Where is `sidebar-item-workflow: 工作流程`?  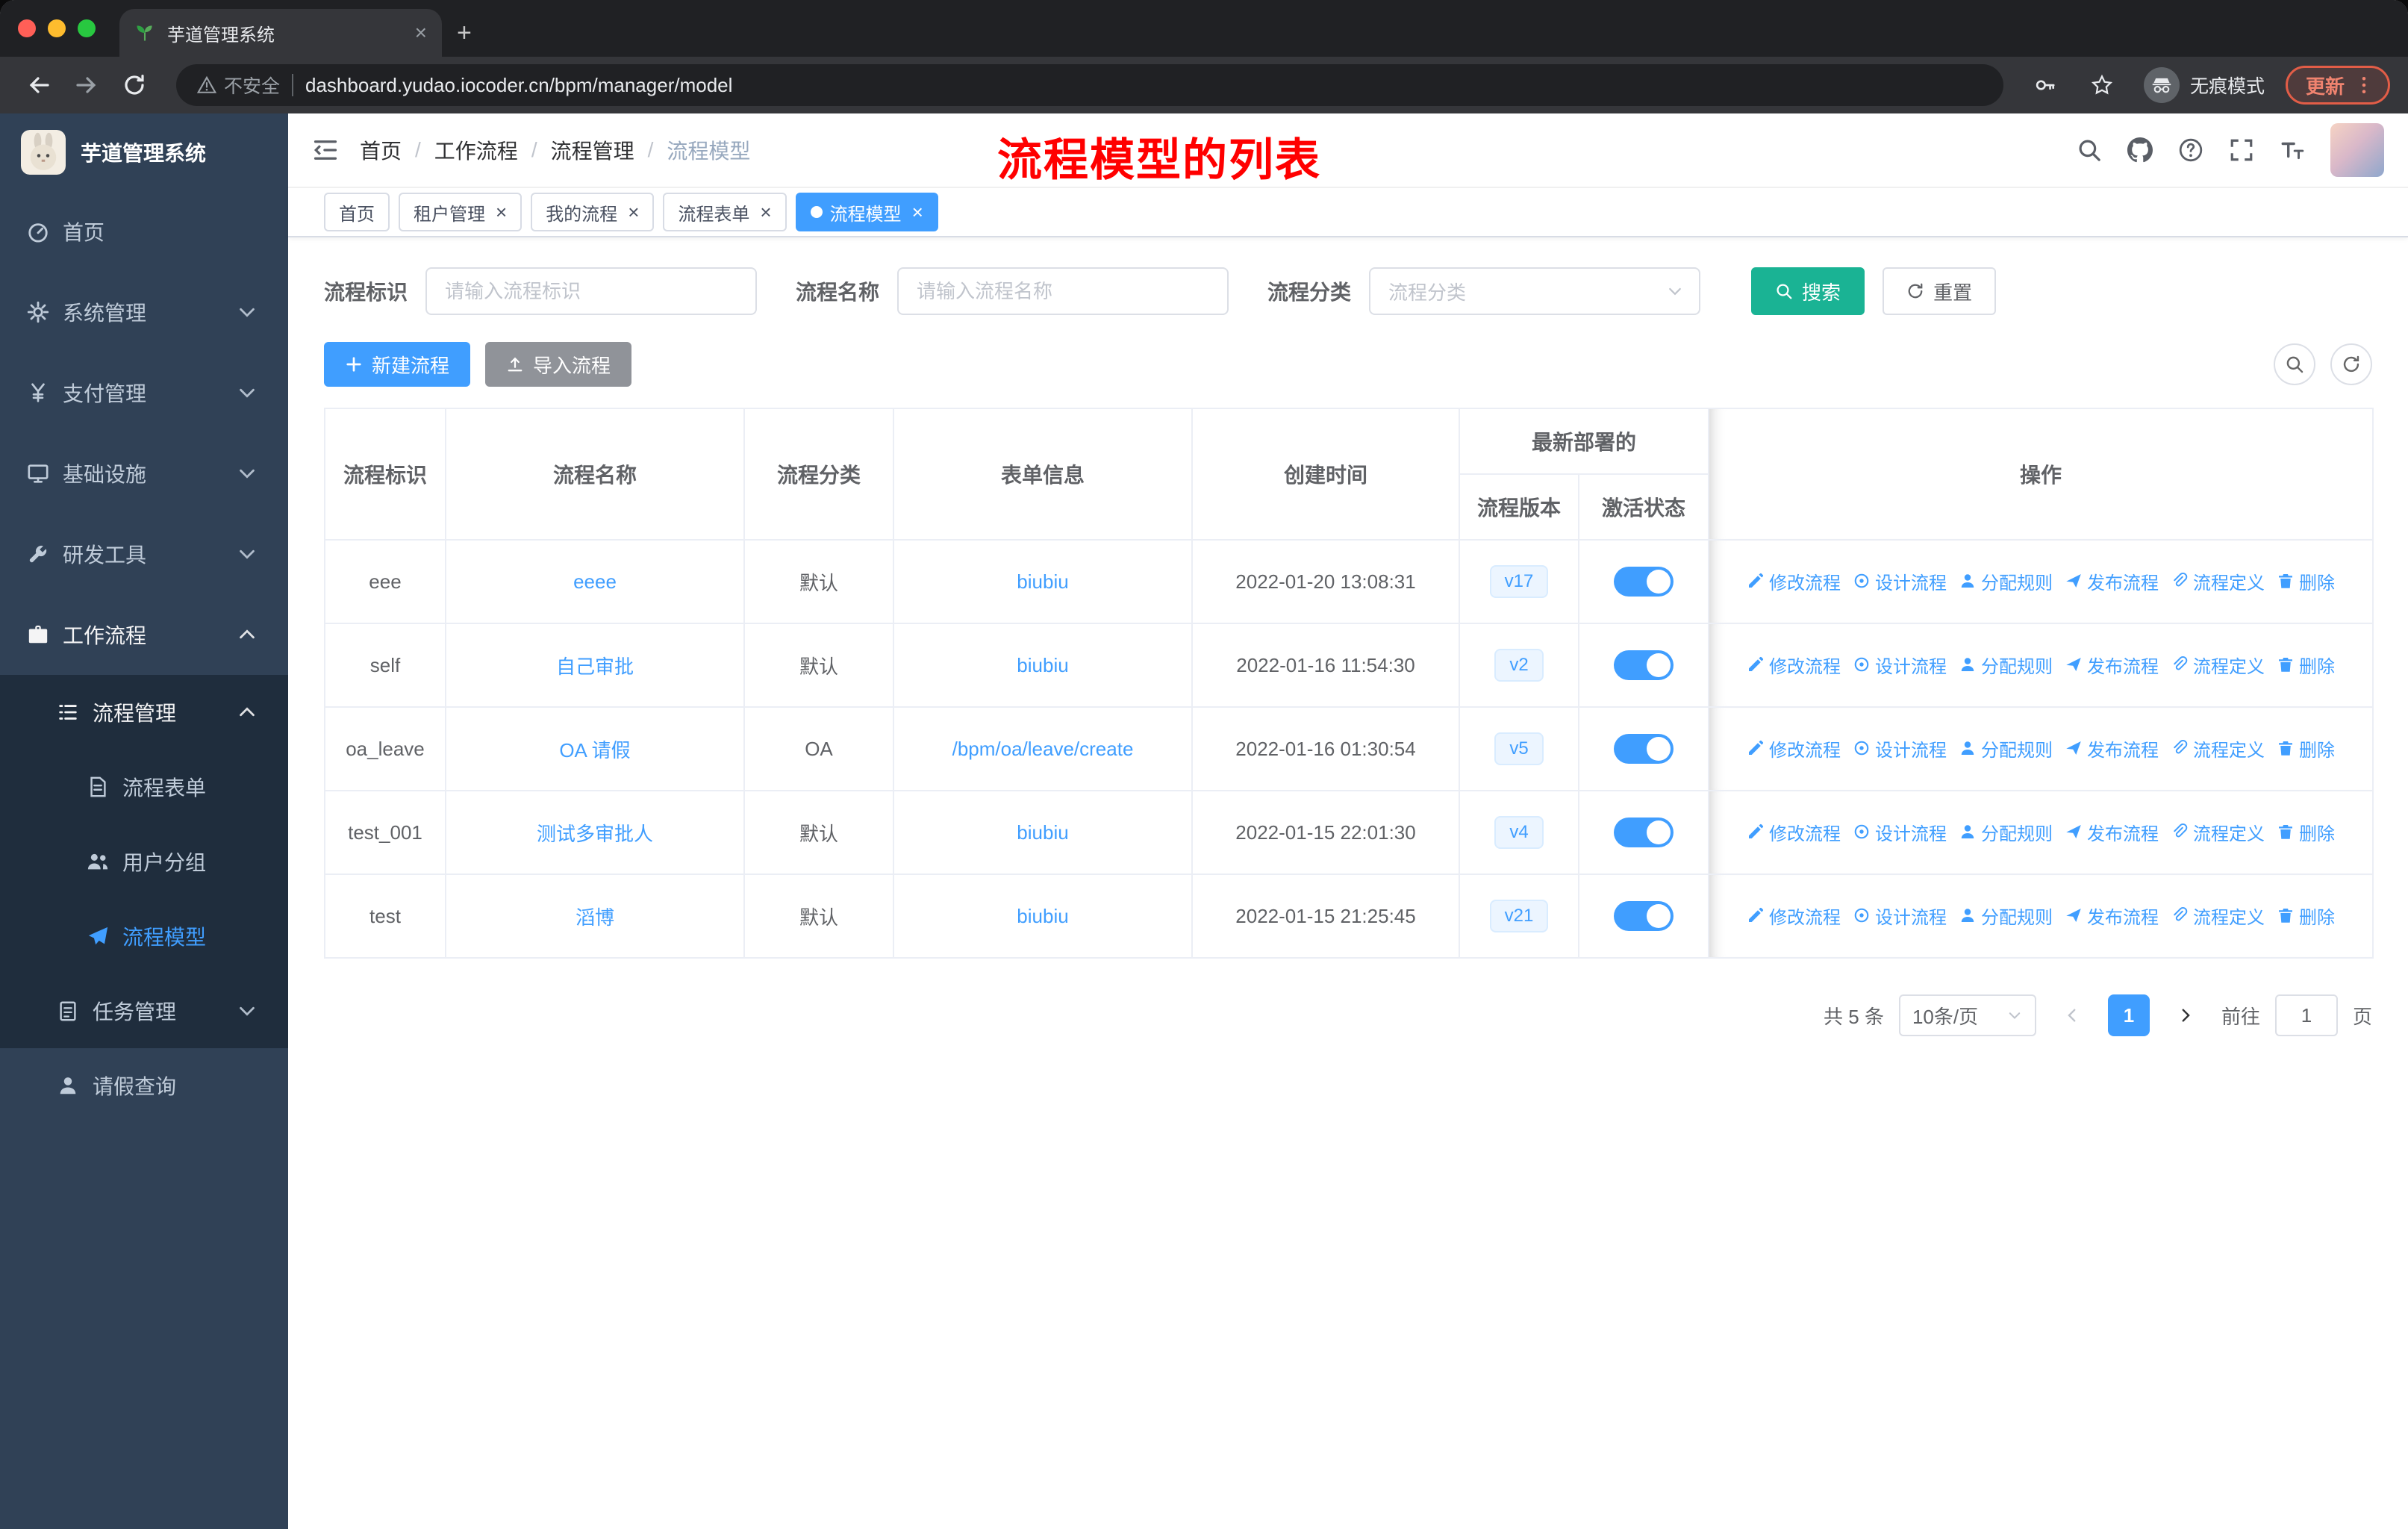
sidebar-item-workflow: 工作流程 is located at coordinates (144, 634).